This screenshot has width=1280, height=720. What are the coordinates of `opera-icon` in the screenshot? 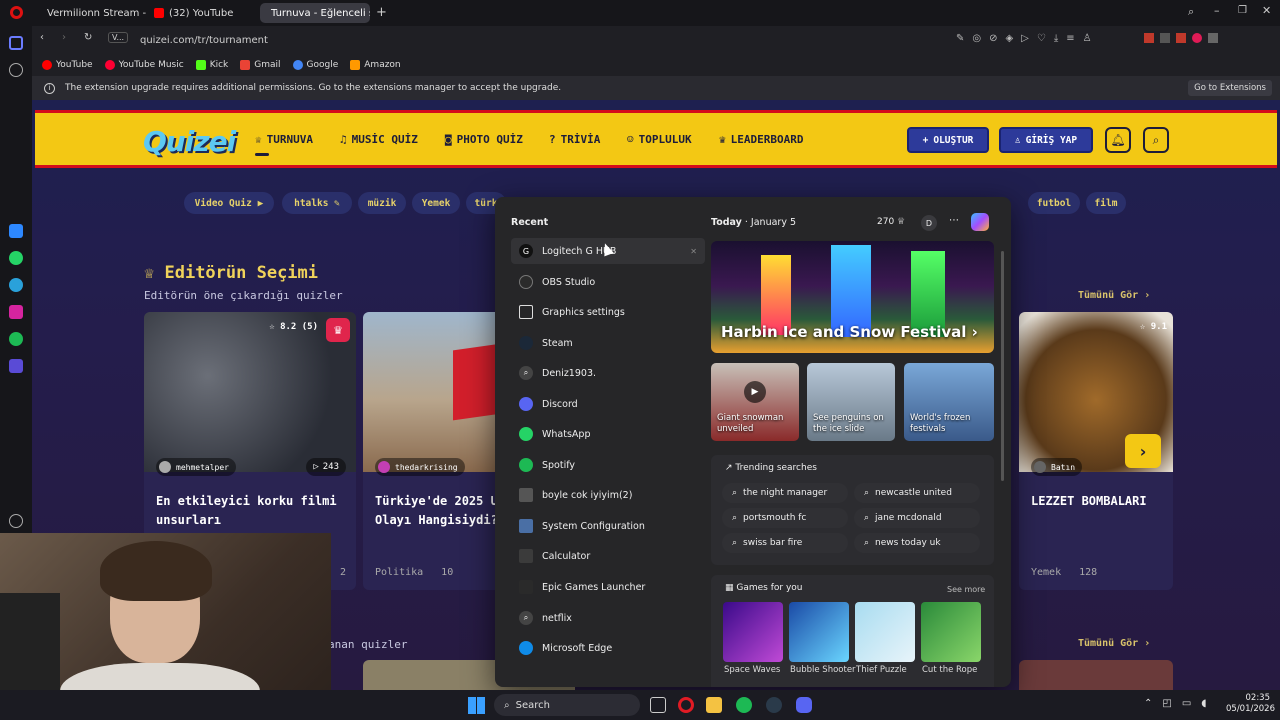 It's located at (686, 705).